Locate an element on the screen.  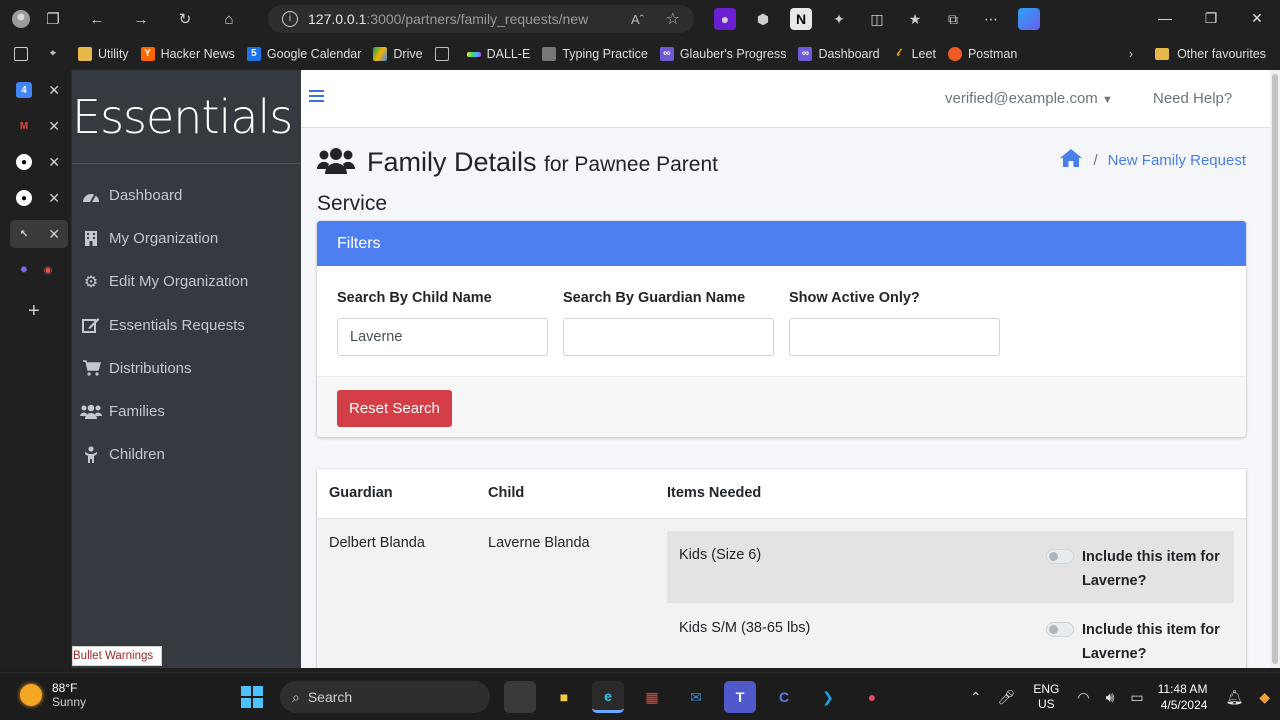
home-icon: ⌂ is located at coordinates (229, 19).